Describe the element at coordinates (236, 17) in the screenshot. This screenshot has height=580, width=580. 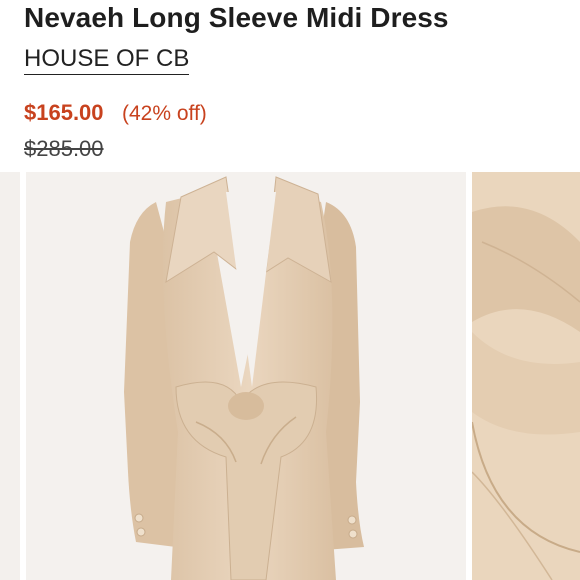
I see `product-title: Nevaeh Long Sleeve Midi Dress` at that location.